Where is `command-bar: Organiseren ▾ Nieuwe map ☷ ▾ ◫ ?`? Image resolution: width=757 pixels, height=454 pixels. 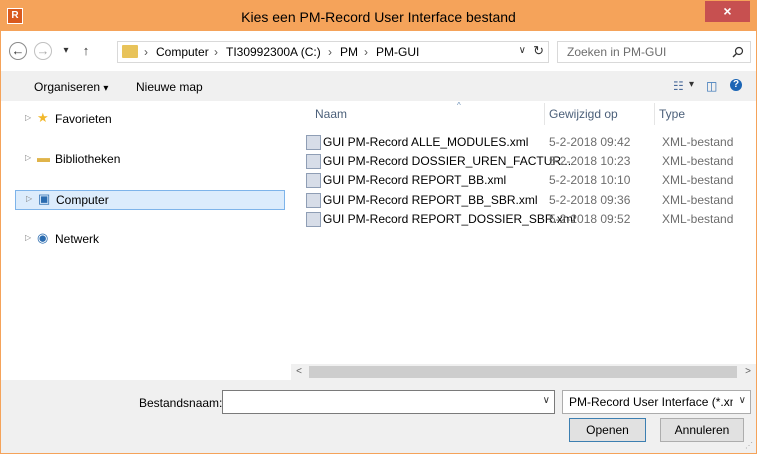
command-bar: Organiseren ▾ Nieuwe map ☷ ▾ ◫ ? is located at coordinates (378, 86).